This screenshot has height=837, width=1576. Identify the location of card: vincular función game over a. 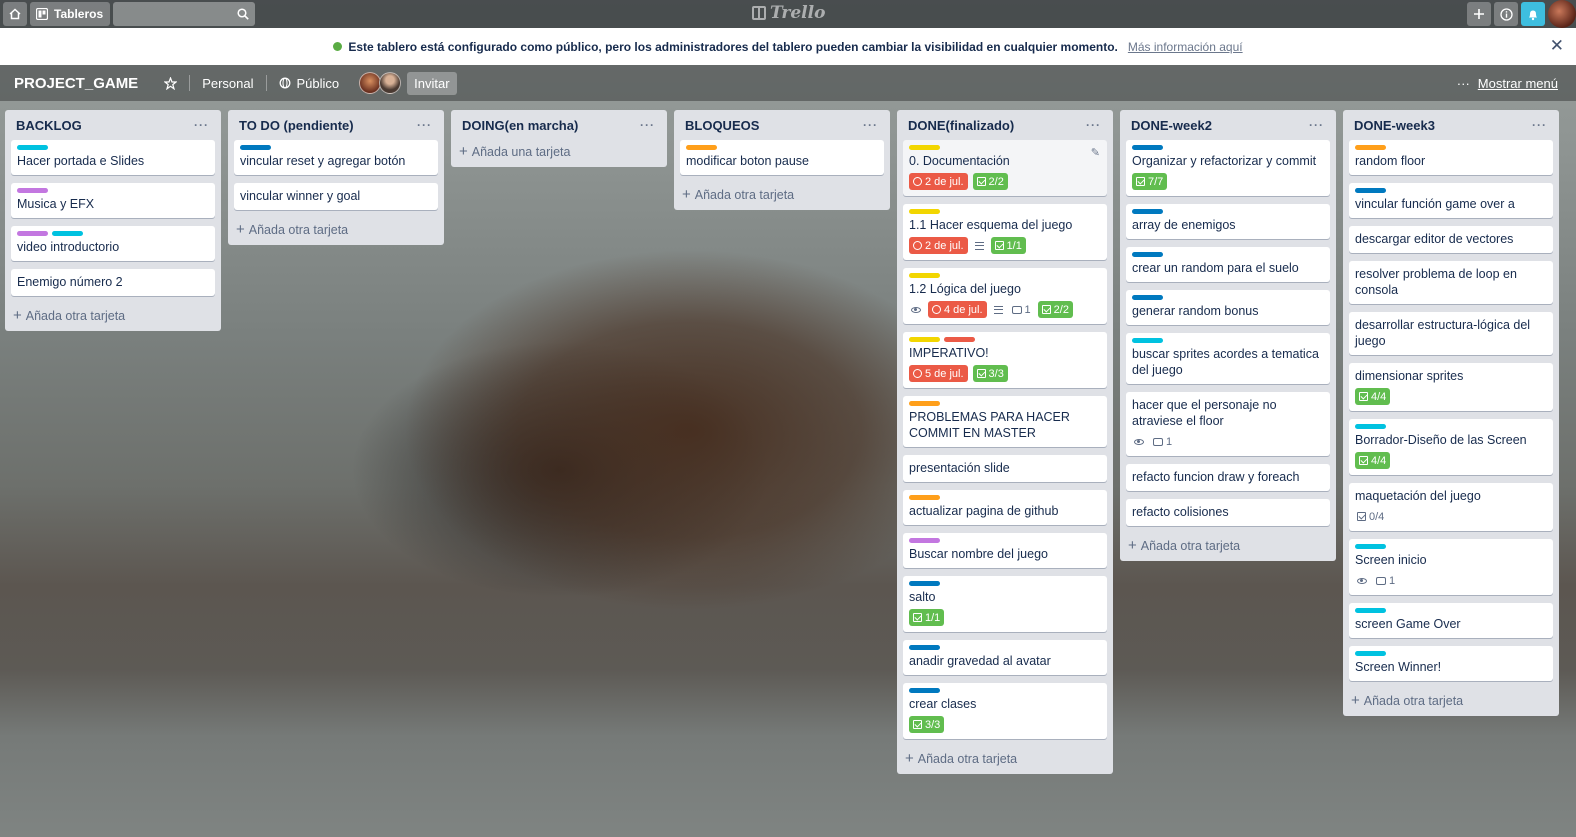
(1451, 200).